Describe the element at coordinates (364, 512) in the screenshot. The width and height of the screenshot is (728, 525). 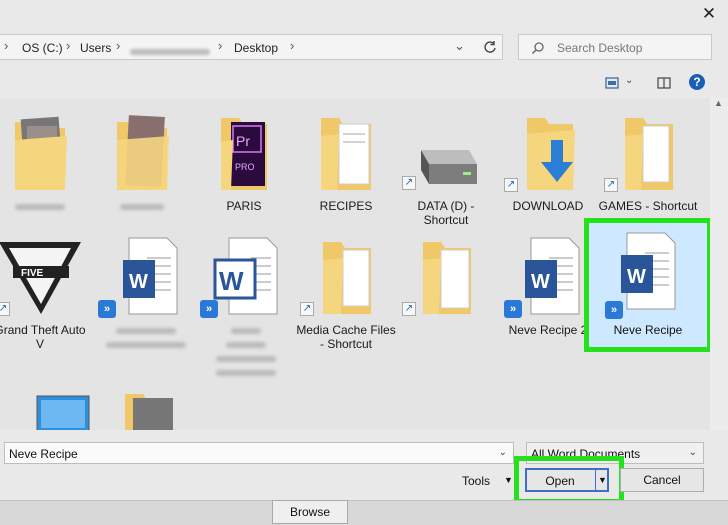
I see `background-window-strip` at that location.